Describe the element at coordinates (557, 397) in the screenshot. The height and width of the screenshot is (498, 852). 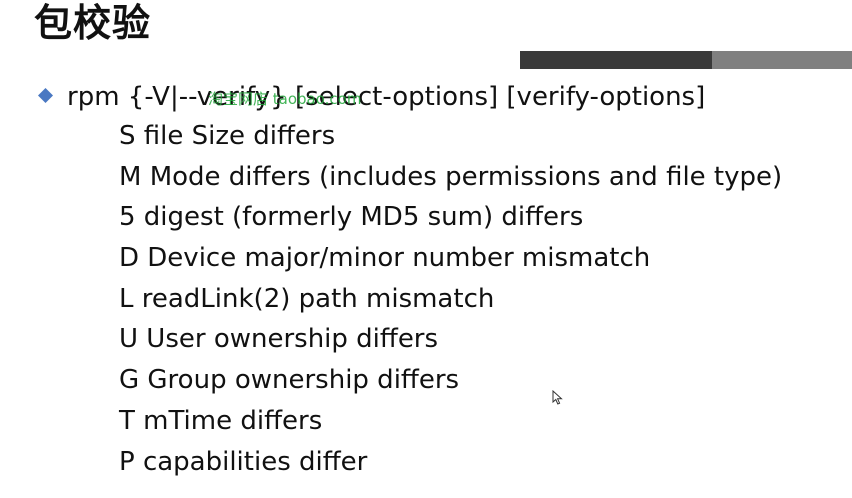
I see `mouse-pointer-icon` at that location.